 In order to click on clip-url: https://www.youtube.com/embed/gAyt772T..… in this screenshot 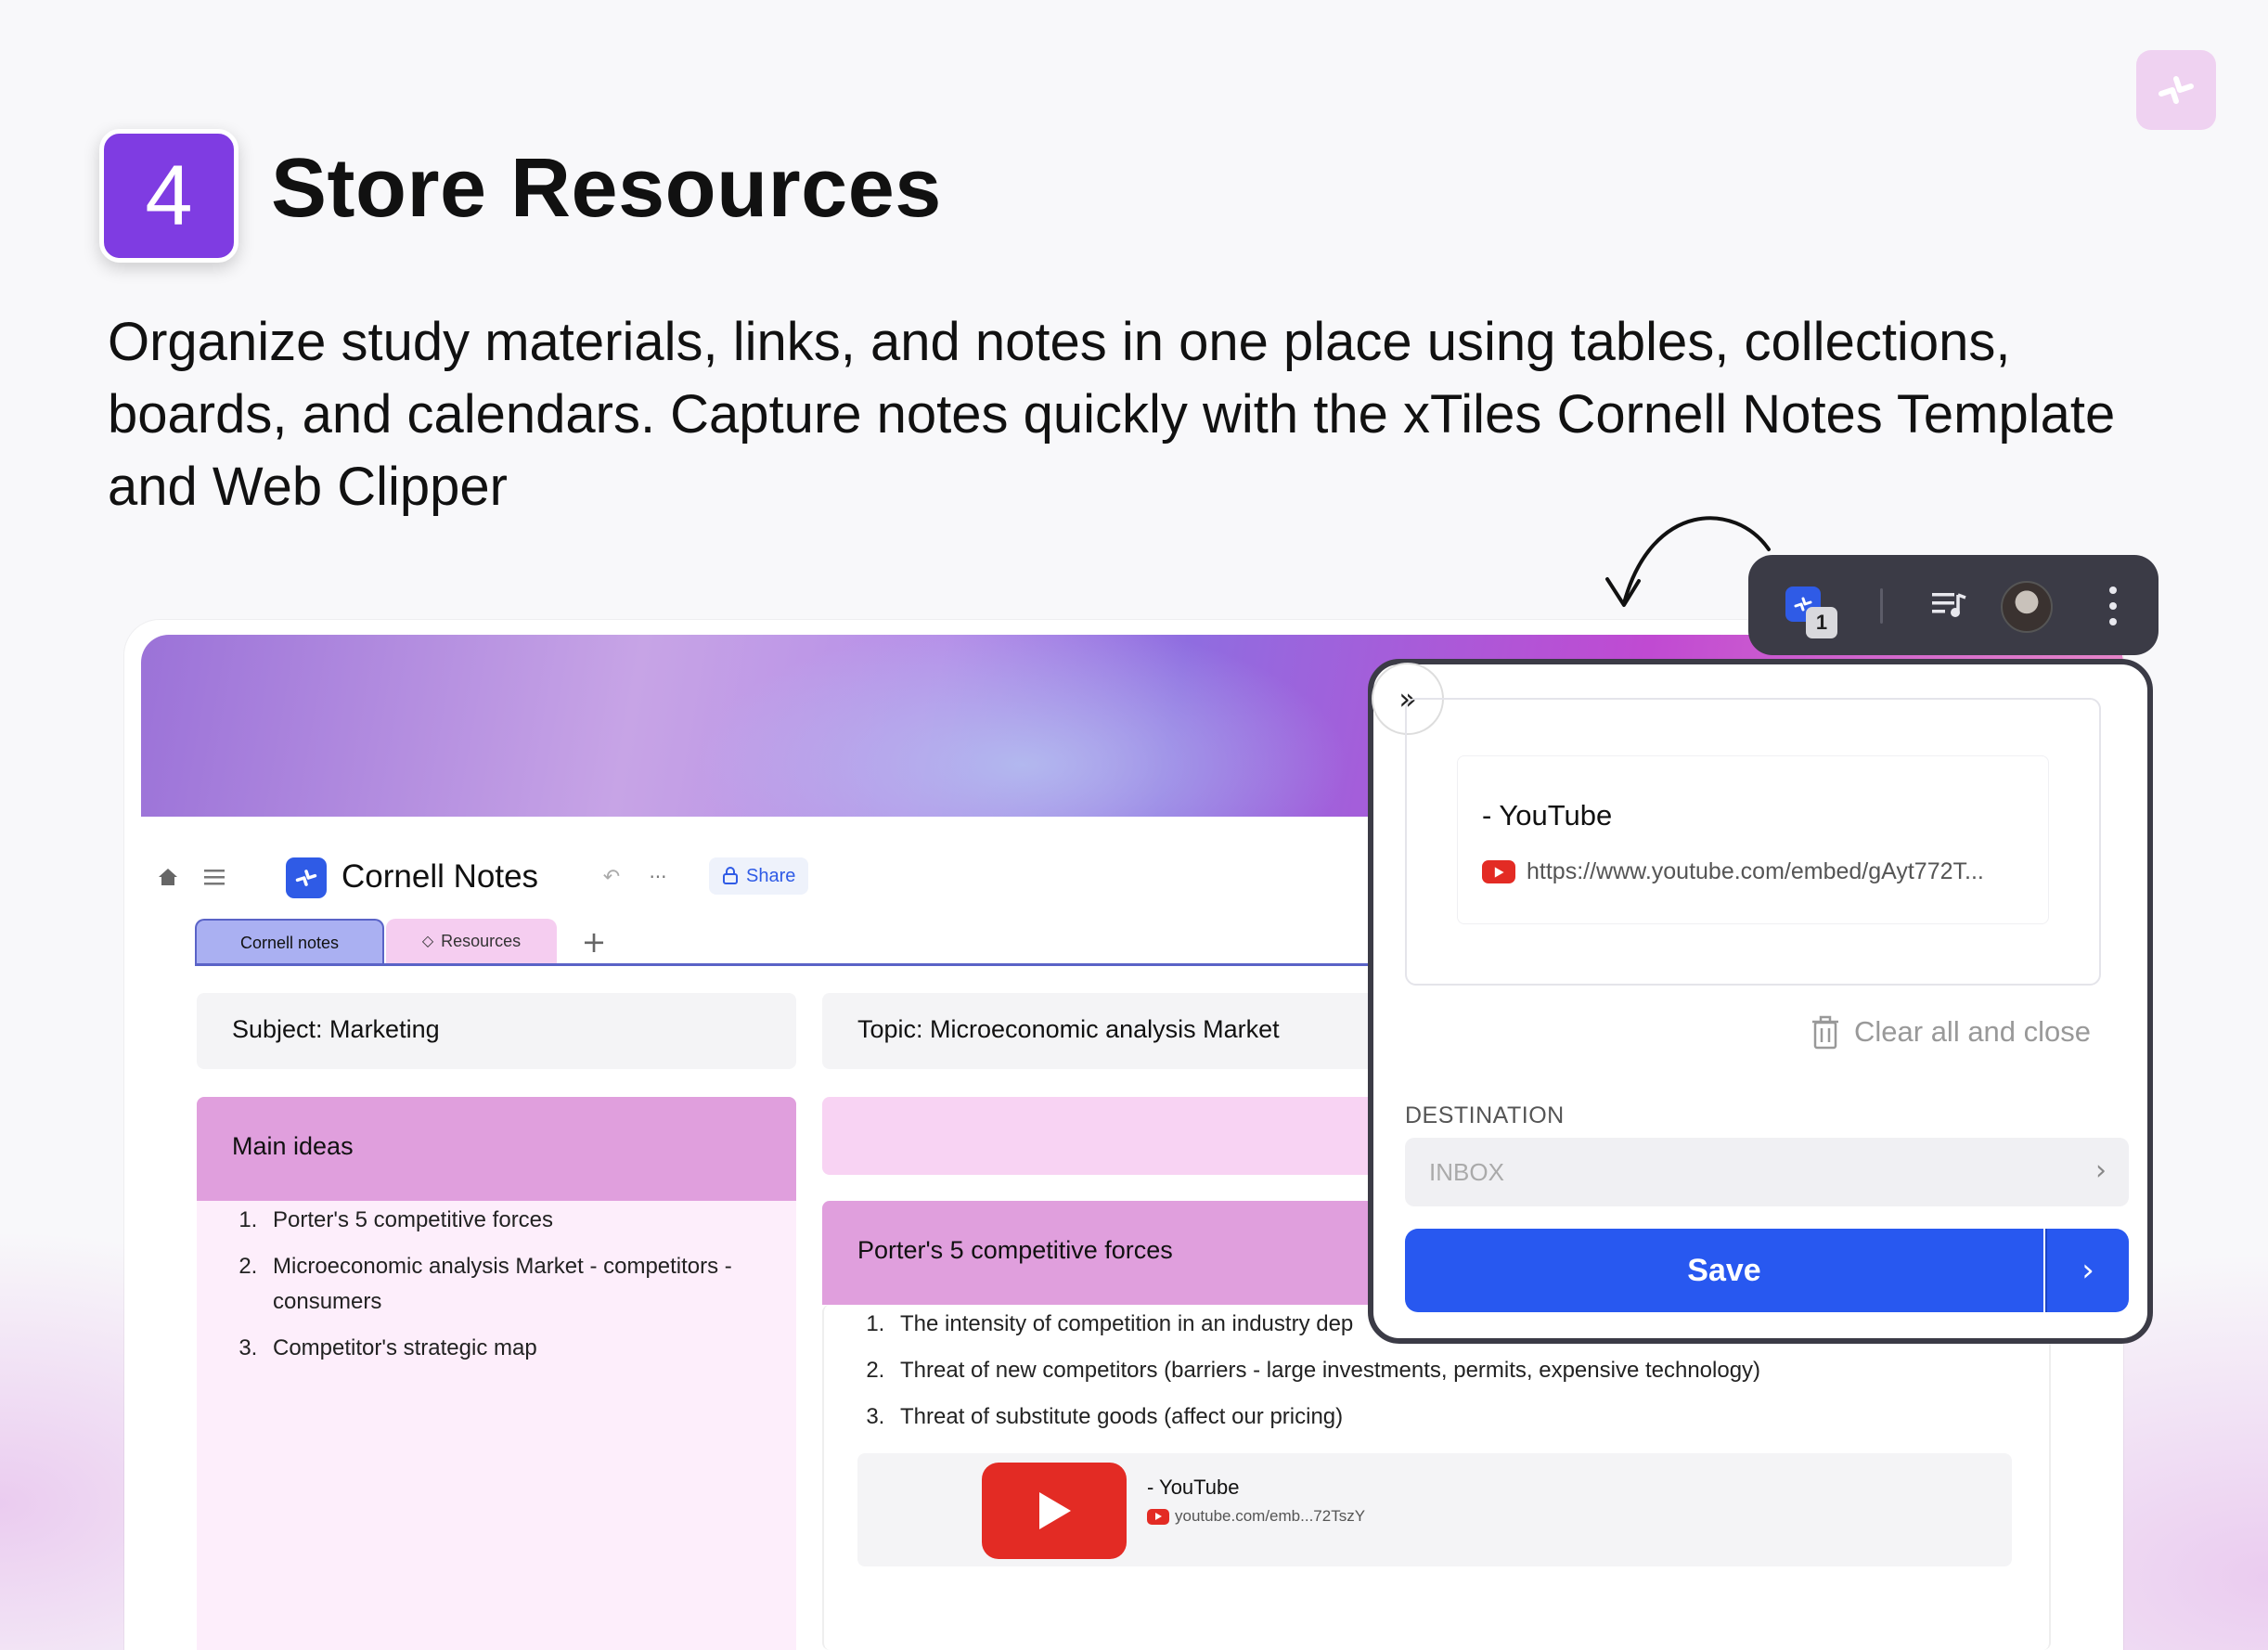, I will do `click(1733, 872)`.